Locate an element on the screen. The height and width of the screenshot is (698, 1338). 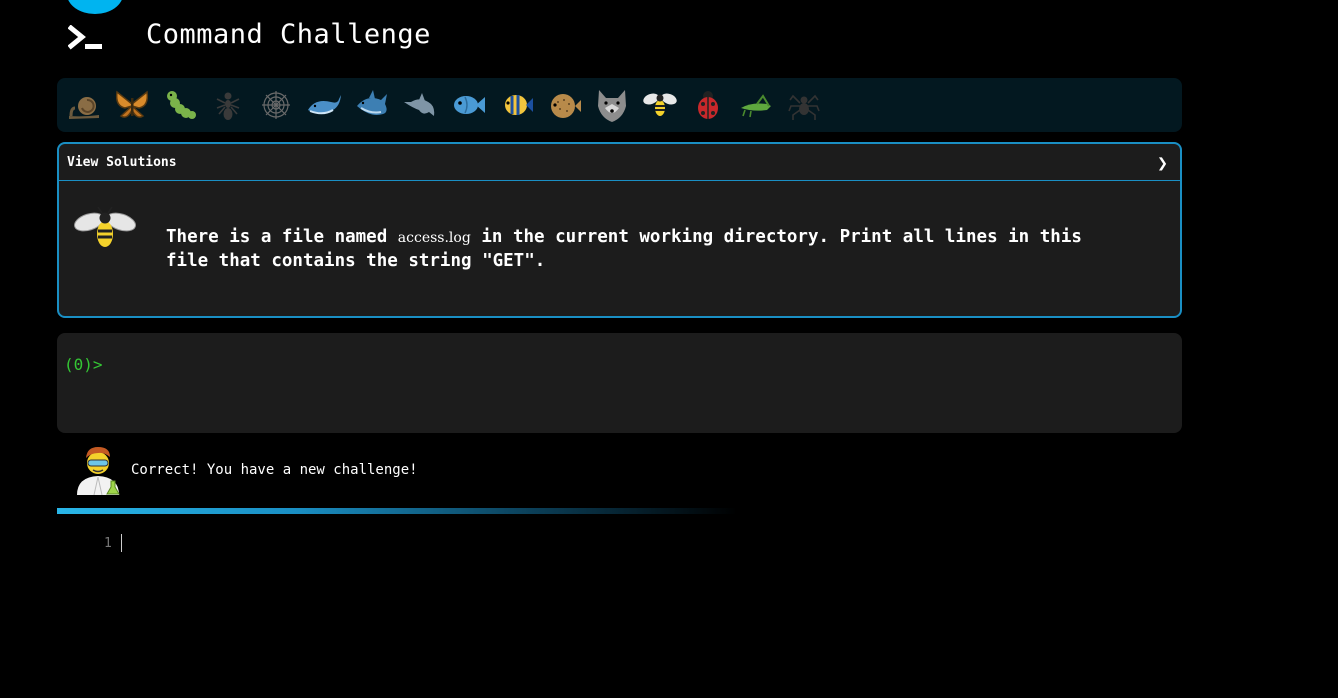
code-editor: 1 is located at coordinates (619, 545).